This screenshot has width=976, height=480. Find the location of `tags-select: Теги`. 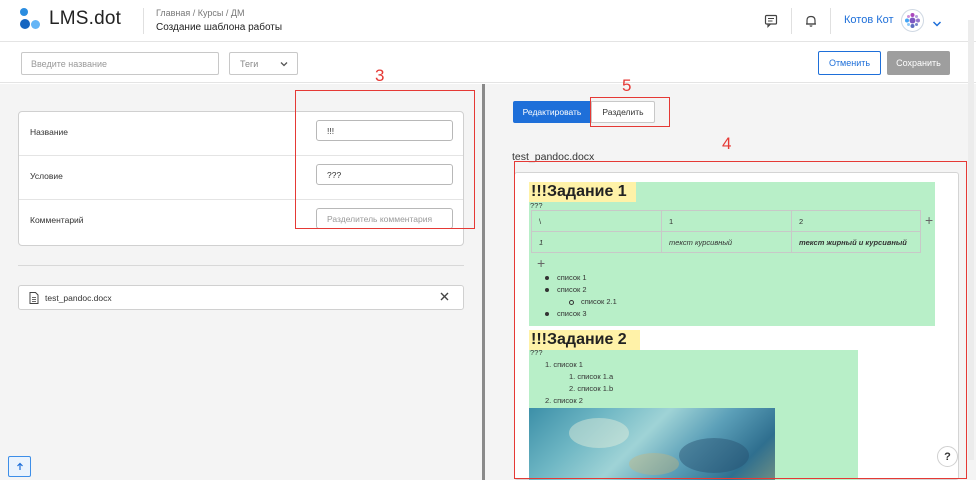

tags-select: Теги is located at coordinates (263, 63).